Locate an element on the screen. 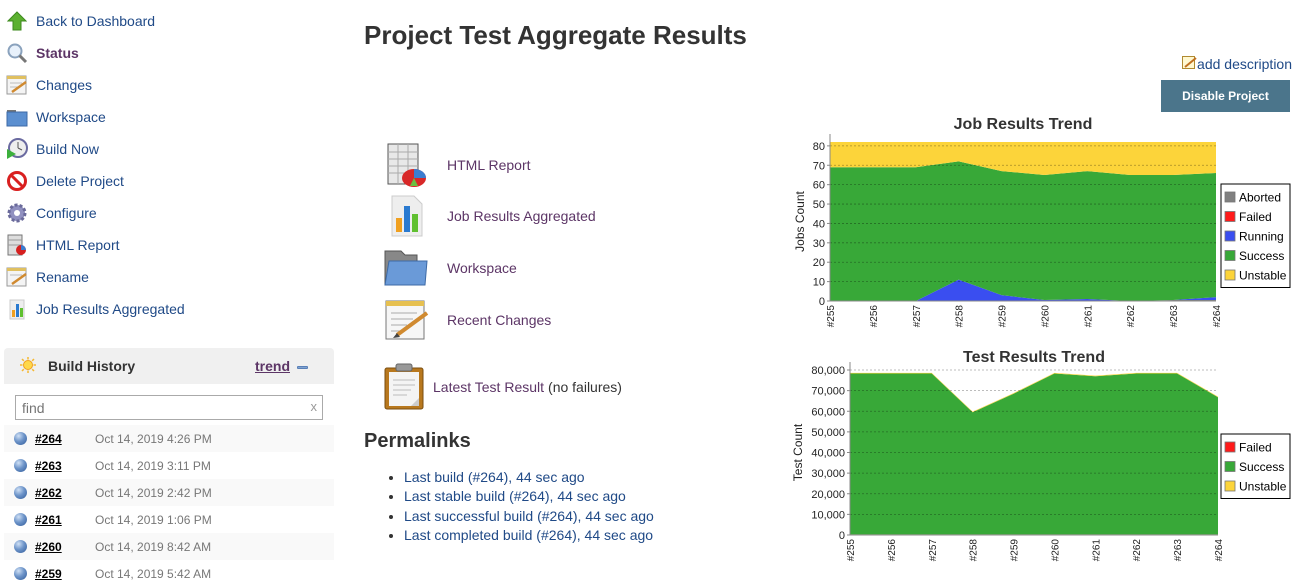 This screenshot has width=1303, height=588. x-tick-label: #256 is located at coordinates (892, 550).